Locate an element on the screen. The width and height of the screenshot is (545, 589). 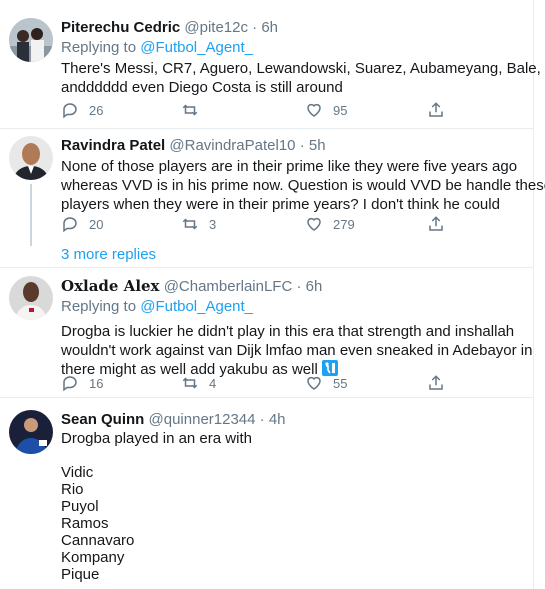
like-count: 95 is located at coordinates (340, 110).